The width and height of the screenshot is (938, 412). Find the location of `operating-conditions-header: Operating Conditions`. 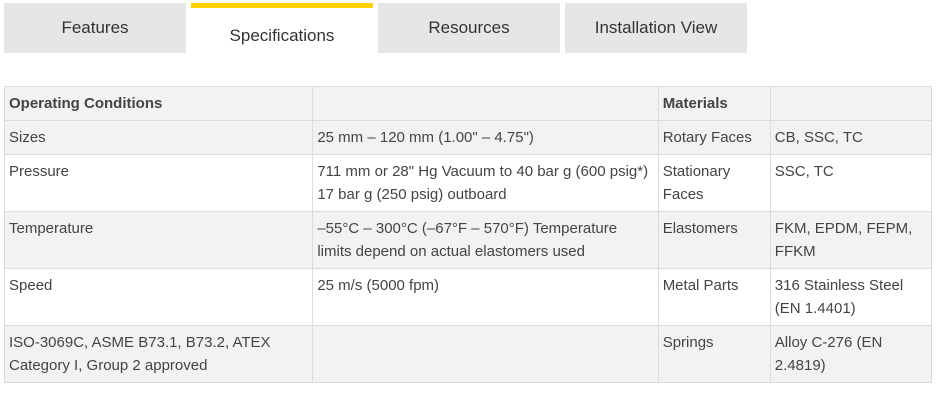

operating-conditions-header: Operating Conditions is located at coordinates (158, 103).